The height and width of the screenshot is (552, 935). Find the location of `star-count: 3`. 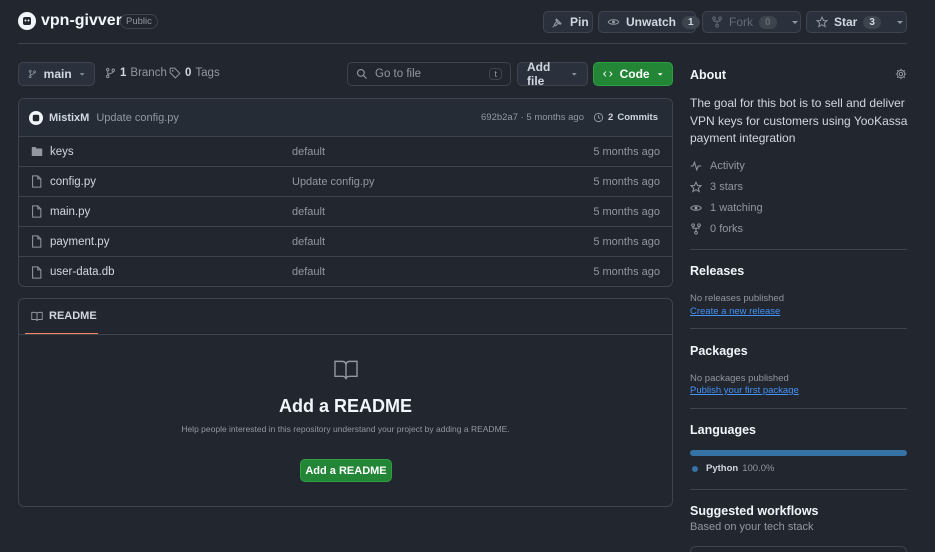

star-count: 3 is located at coordinates (872, 22).